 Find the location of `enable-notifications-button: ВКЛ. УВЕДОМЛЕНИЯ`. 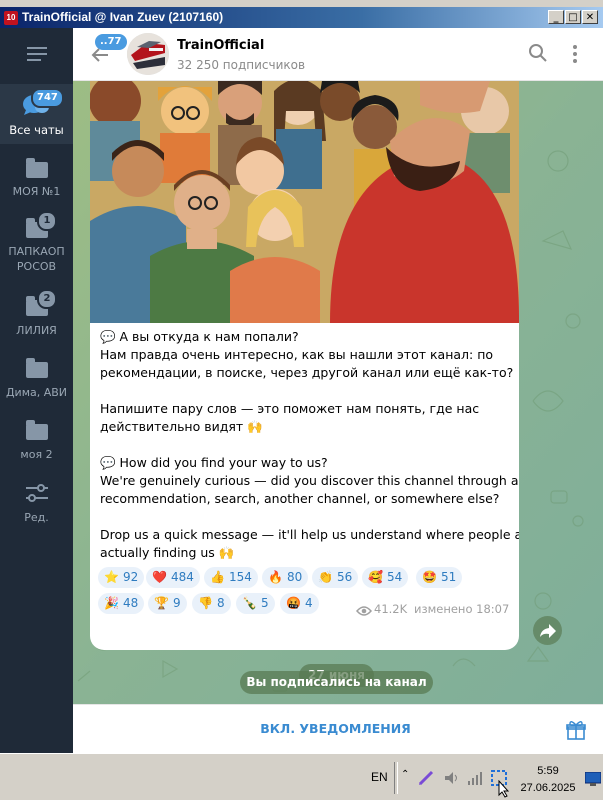

enable-notifications-button: ВКЛ. УВЕДОМЛЕНИЯ is located at coordinates (335, 728).